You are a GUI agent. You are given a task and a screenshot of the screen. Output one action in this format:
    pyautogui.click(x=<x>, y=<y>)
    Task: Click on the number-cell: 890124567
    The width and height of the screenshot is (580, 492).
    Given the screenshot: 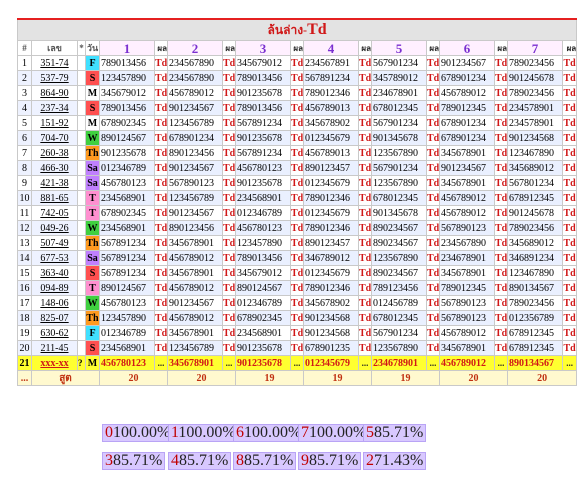 What is the action you would take?
    pyautogui.click(x=127, y=288)
    